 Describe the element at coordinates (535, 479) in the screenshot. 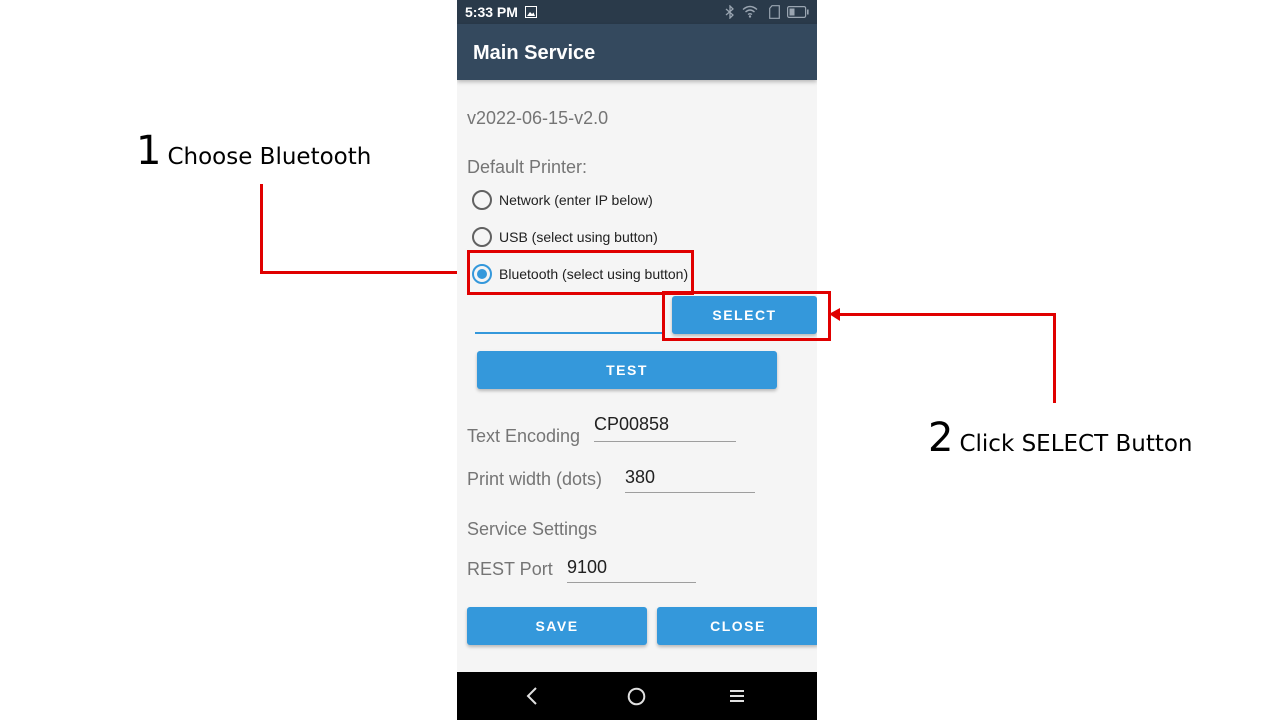

I see `print-width-label: Print width (dots)` at that location.